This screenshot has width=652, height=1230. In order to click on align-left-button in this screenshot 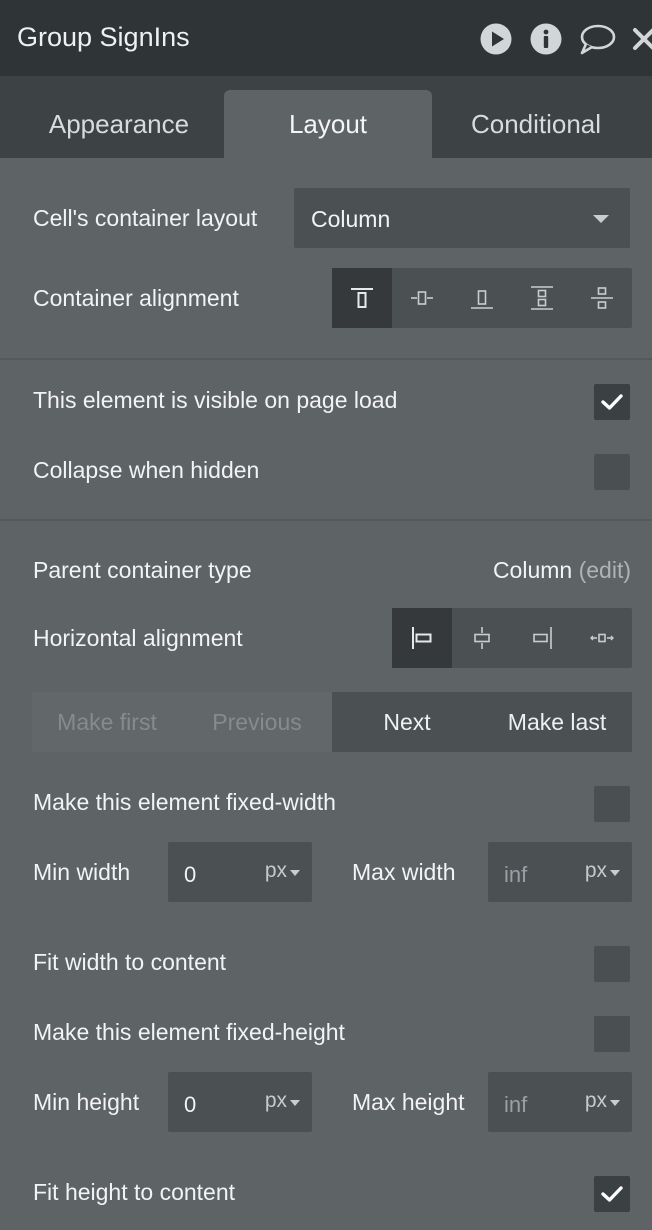, I will do `click(422, 638)`.